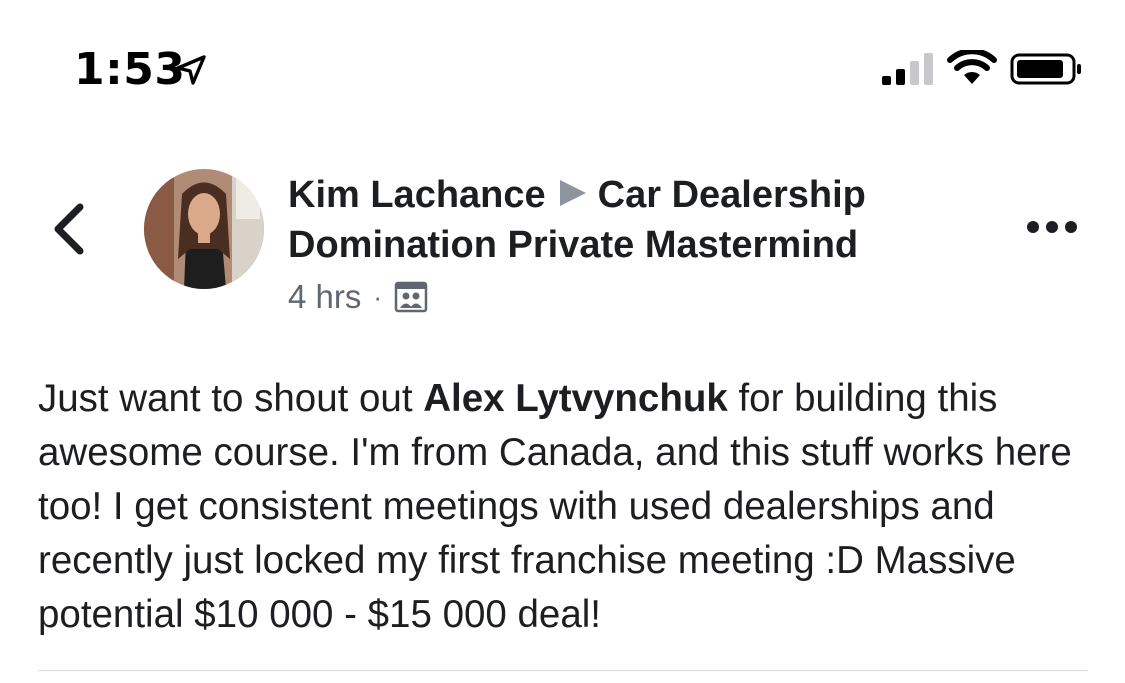  I want to click on divider, so click(563, 670).